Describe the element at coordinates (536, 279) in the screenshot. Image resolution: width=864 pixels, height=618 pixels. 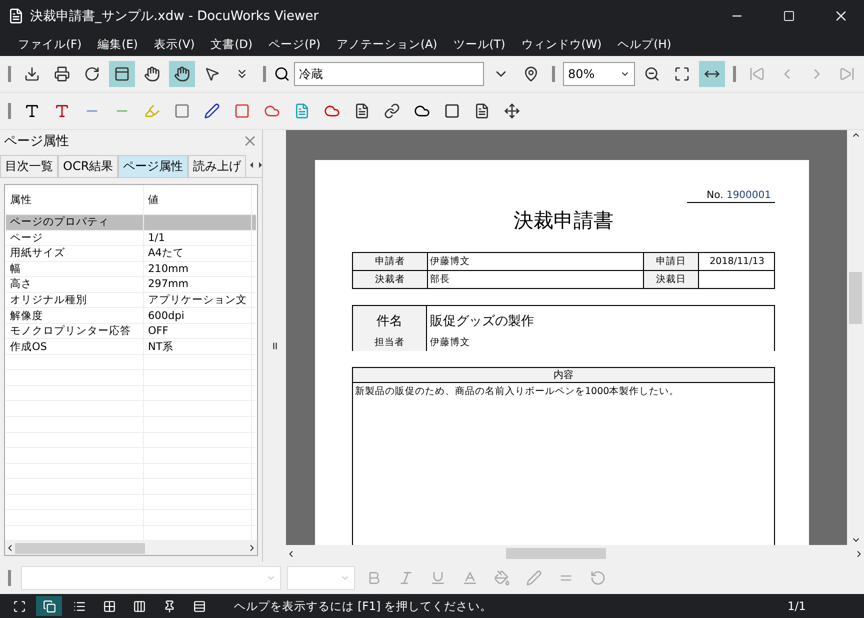
I see `form-value: 部長` at that location.